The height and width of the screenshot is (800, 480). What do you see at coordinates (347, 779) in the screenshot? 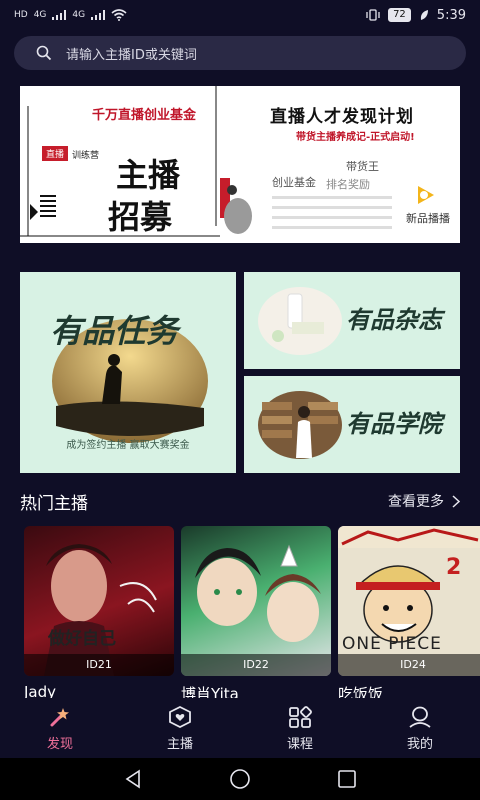
I see `recents-icon` at bounding box center [347, 779].